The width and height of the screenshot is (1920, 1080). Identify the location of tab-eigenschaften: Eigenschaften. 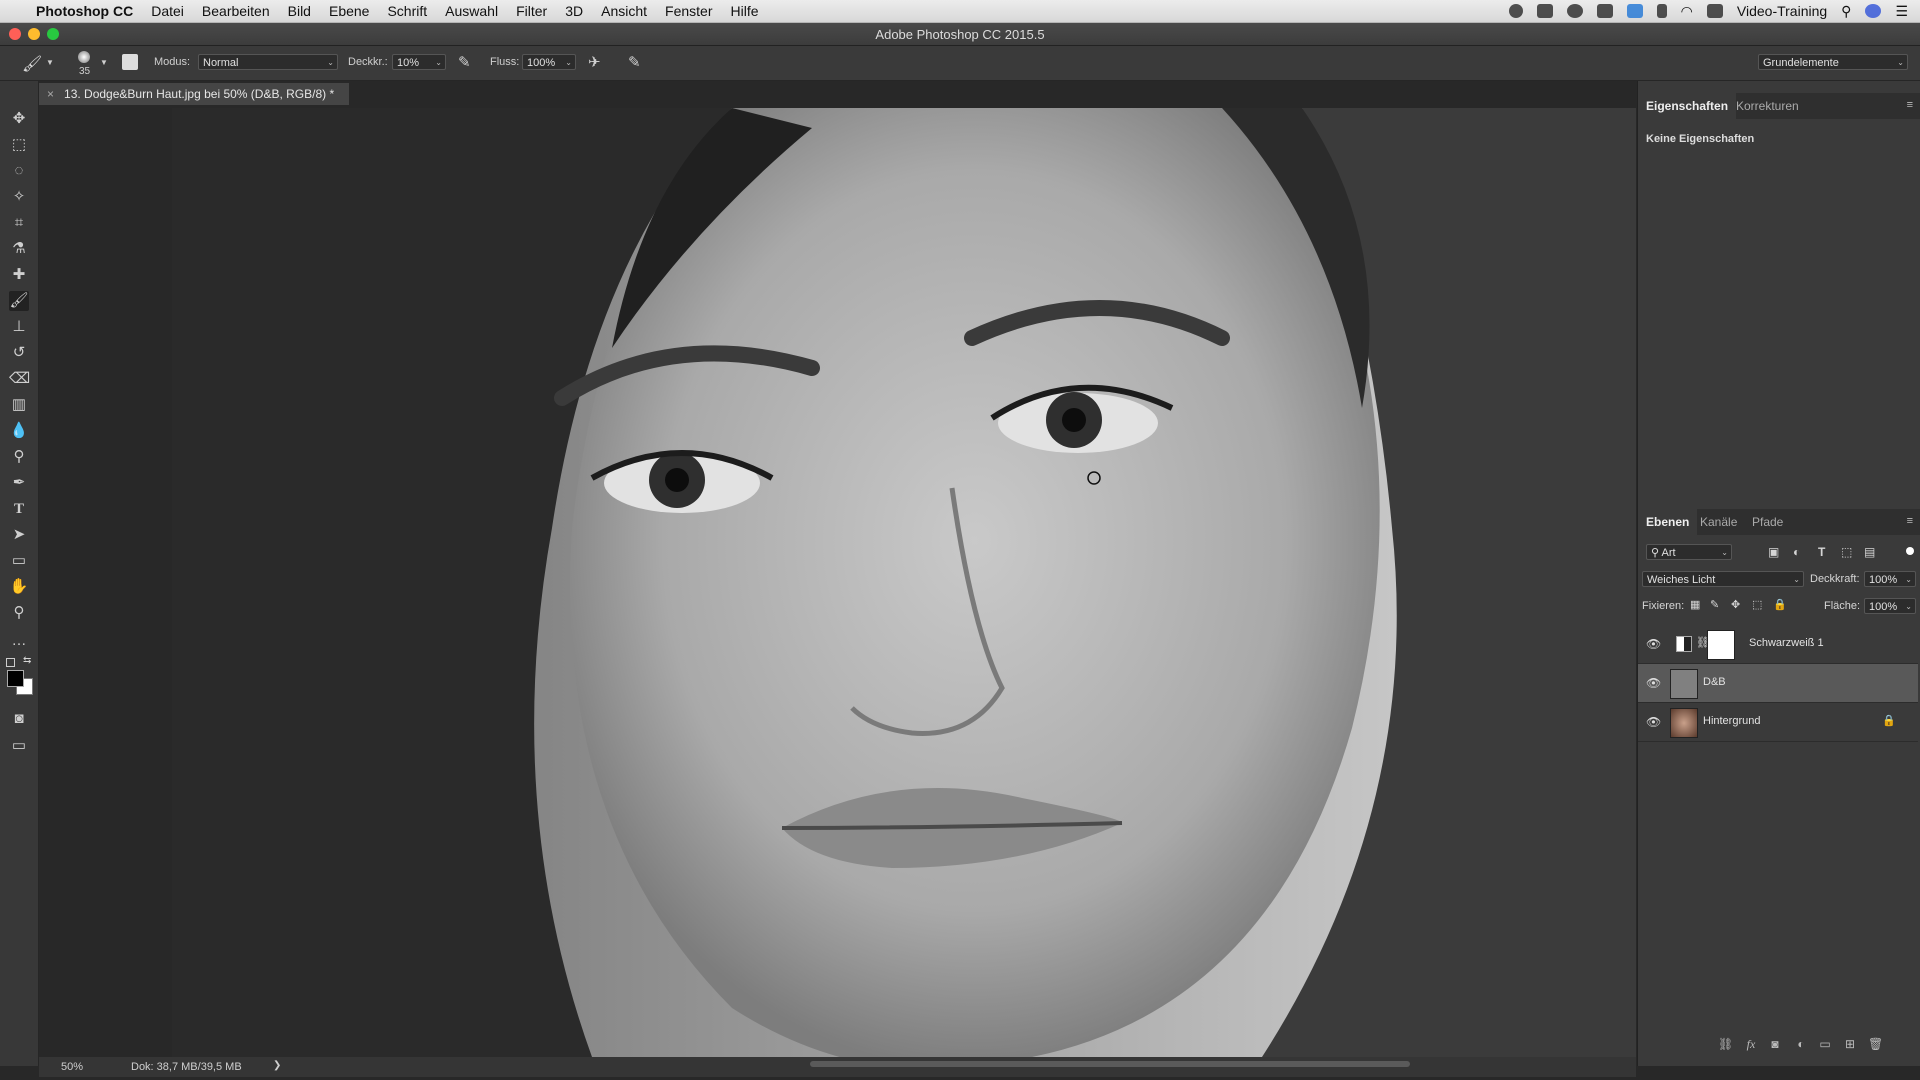
(1687, 106).